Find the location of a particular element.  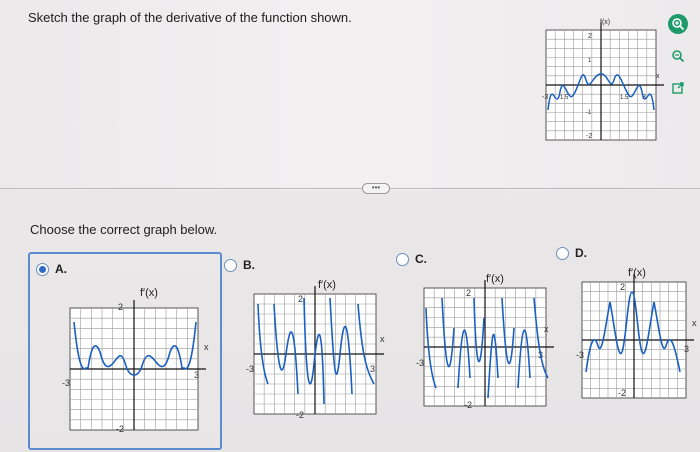

radio-a is located at coordinates (42, 269).